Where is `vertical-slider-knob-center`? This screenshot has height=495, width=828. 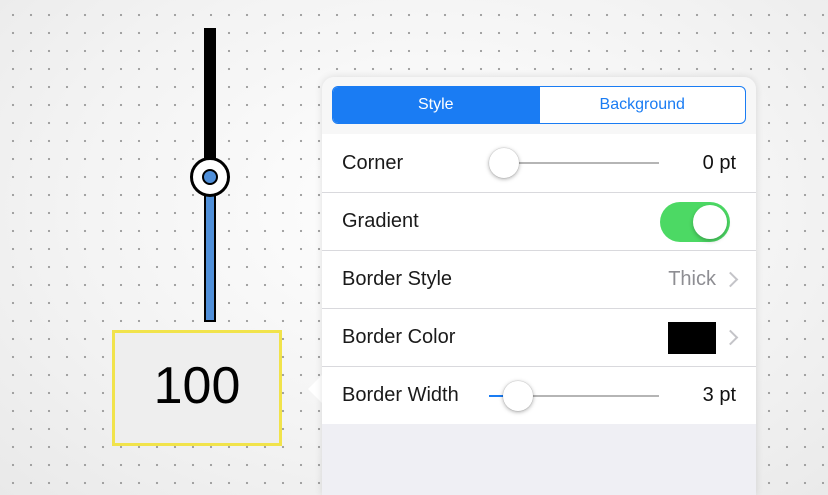
vertical-slider-knob-center is located at coordinates (210, 177).